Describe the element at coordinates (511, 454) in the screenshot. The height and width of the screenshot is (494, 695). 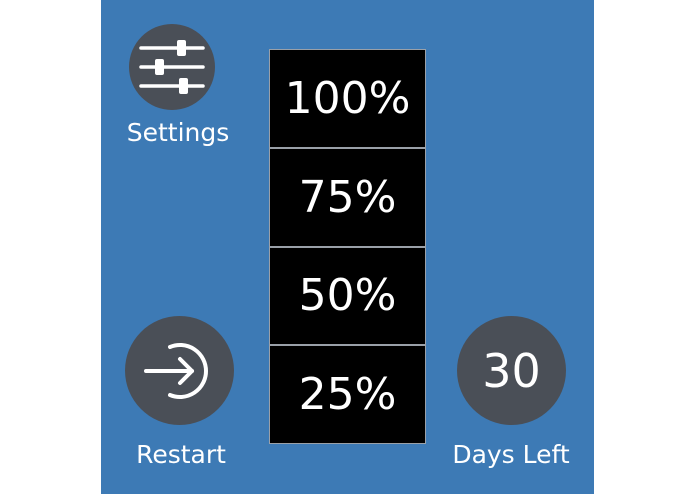
I see `days-left-label: Days Left` at that location.